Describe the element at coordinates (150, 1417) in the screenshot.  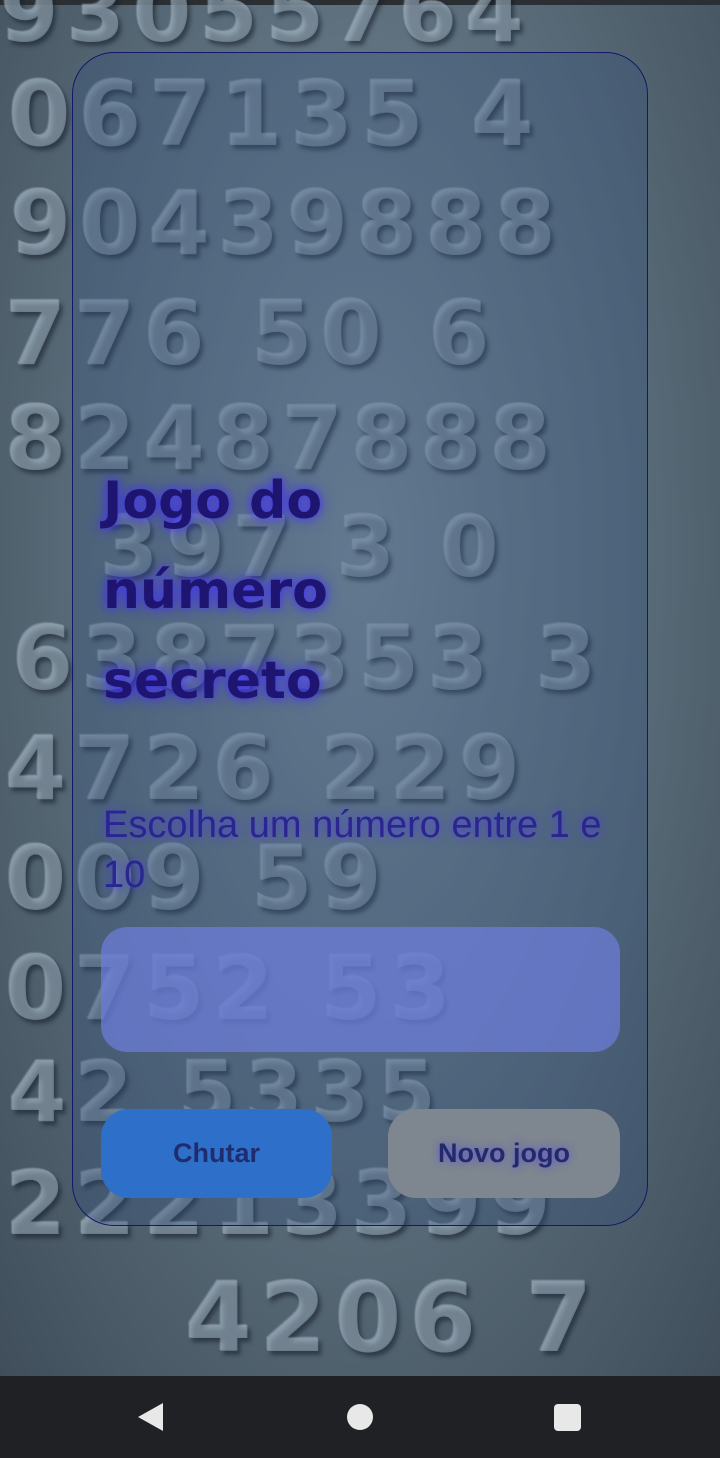
I see `back-icon` at that location.